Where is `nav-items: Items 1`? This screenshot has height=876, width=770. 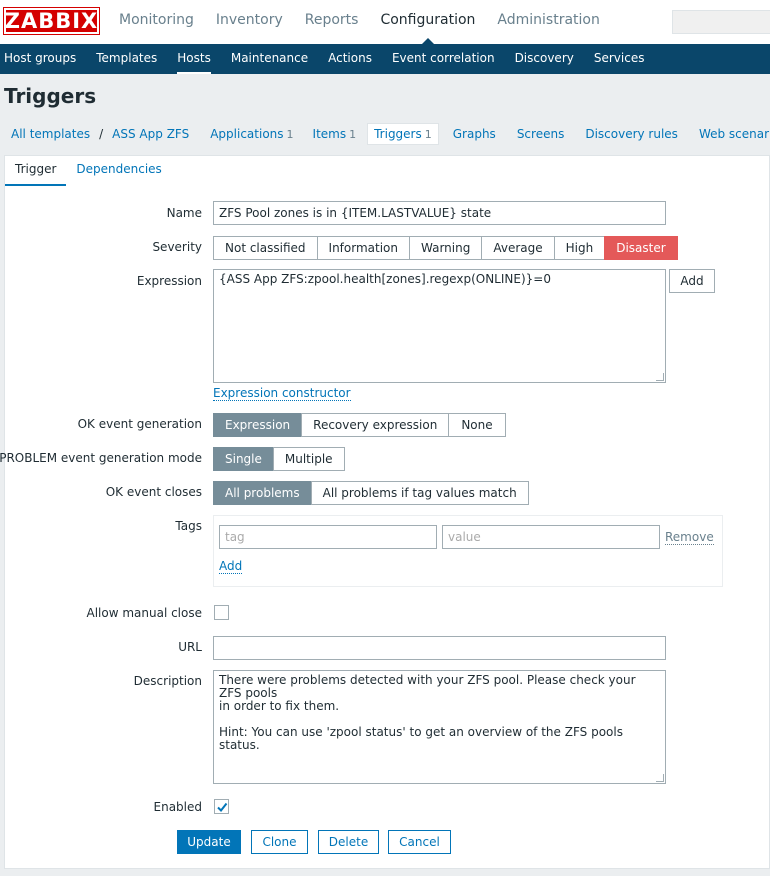 nav-items: Items 1 is located at coordinates (335, 134).